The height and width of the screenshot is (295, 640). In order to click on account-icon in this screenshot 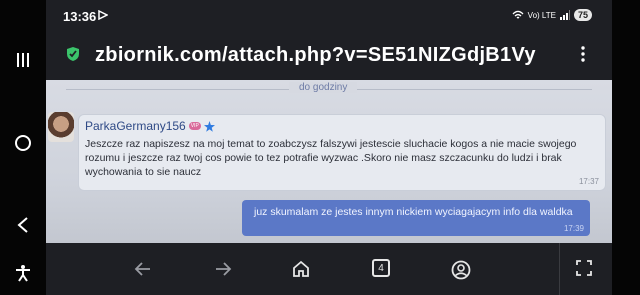, I will do `click(461, 270)`.